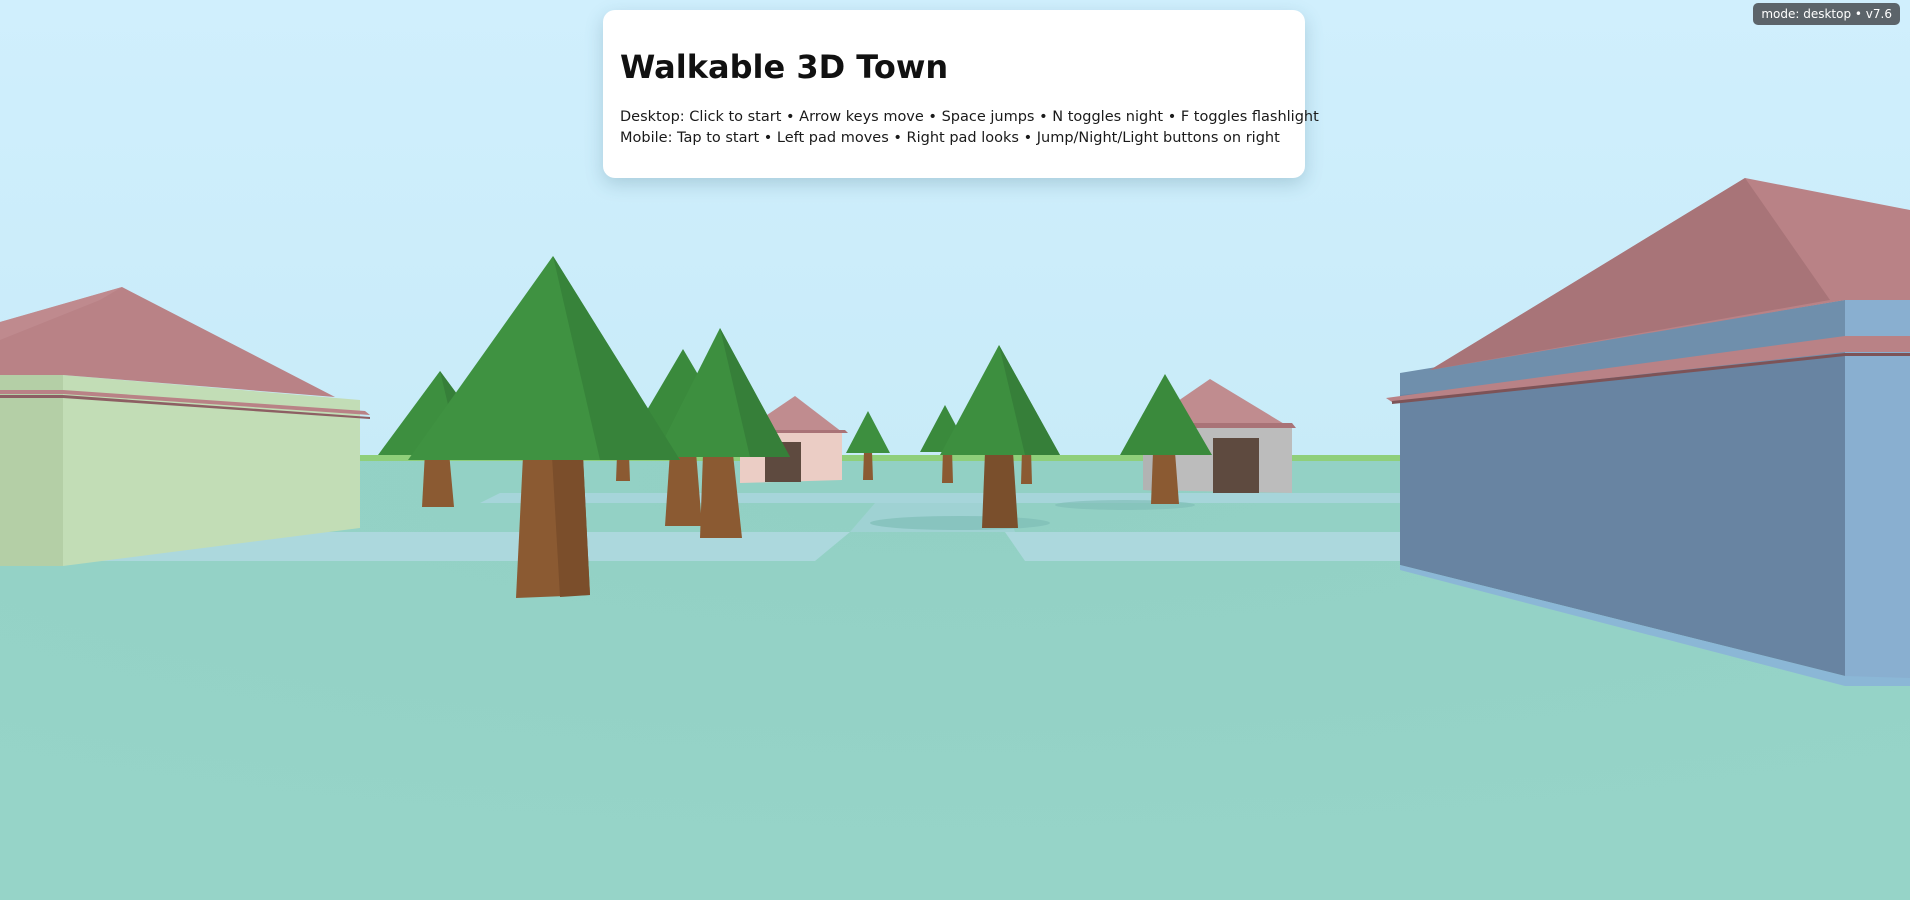 The height and width of the screenshot is (900, 1910). I want to click on road-far, so click(950, 498).